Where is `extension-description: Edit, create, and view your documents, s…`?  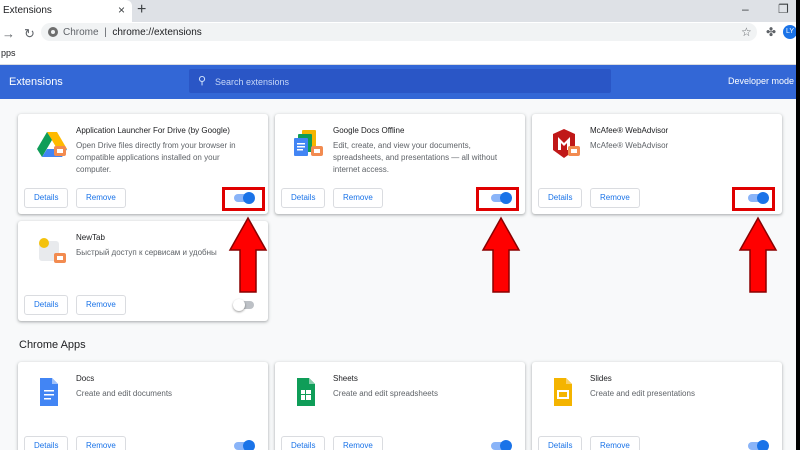 extension-description: Edit, create, and view your documents, s… is located at coordinates (415, 157).